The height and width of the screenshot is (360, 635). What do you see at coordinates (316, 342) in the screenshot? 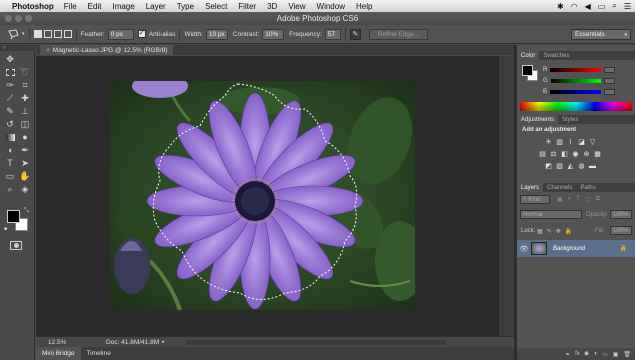
I see `horizontal-scrollbar` at bounding box center [316, 342].